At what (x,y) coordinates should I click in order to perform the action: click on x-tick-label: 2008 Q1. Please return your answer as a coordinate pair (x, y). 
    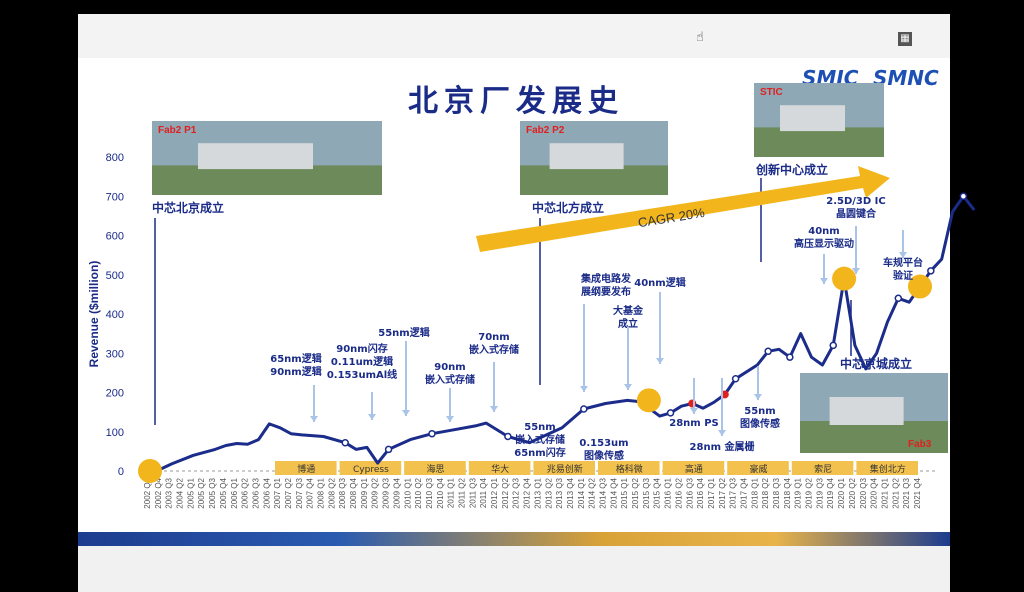
    Looking at the image, I should click on (321, 492).